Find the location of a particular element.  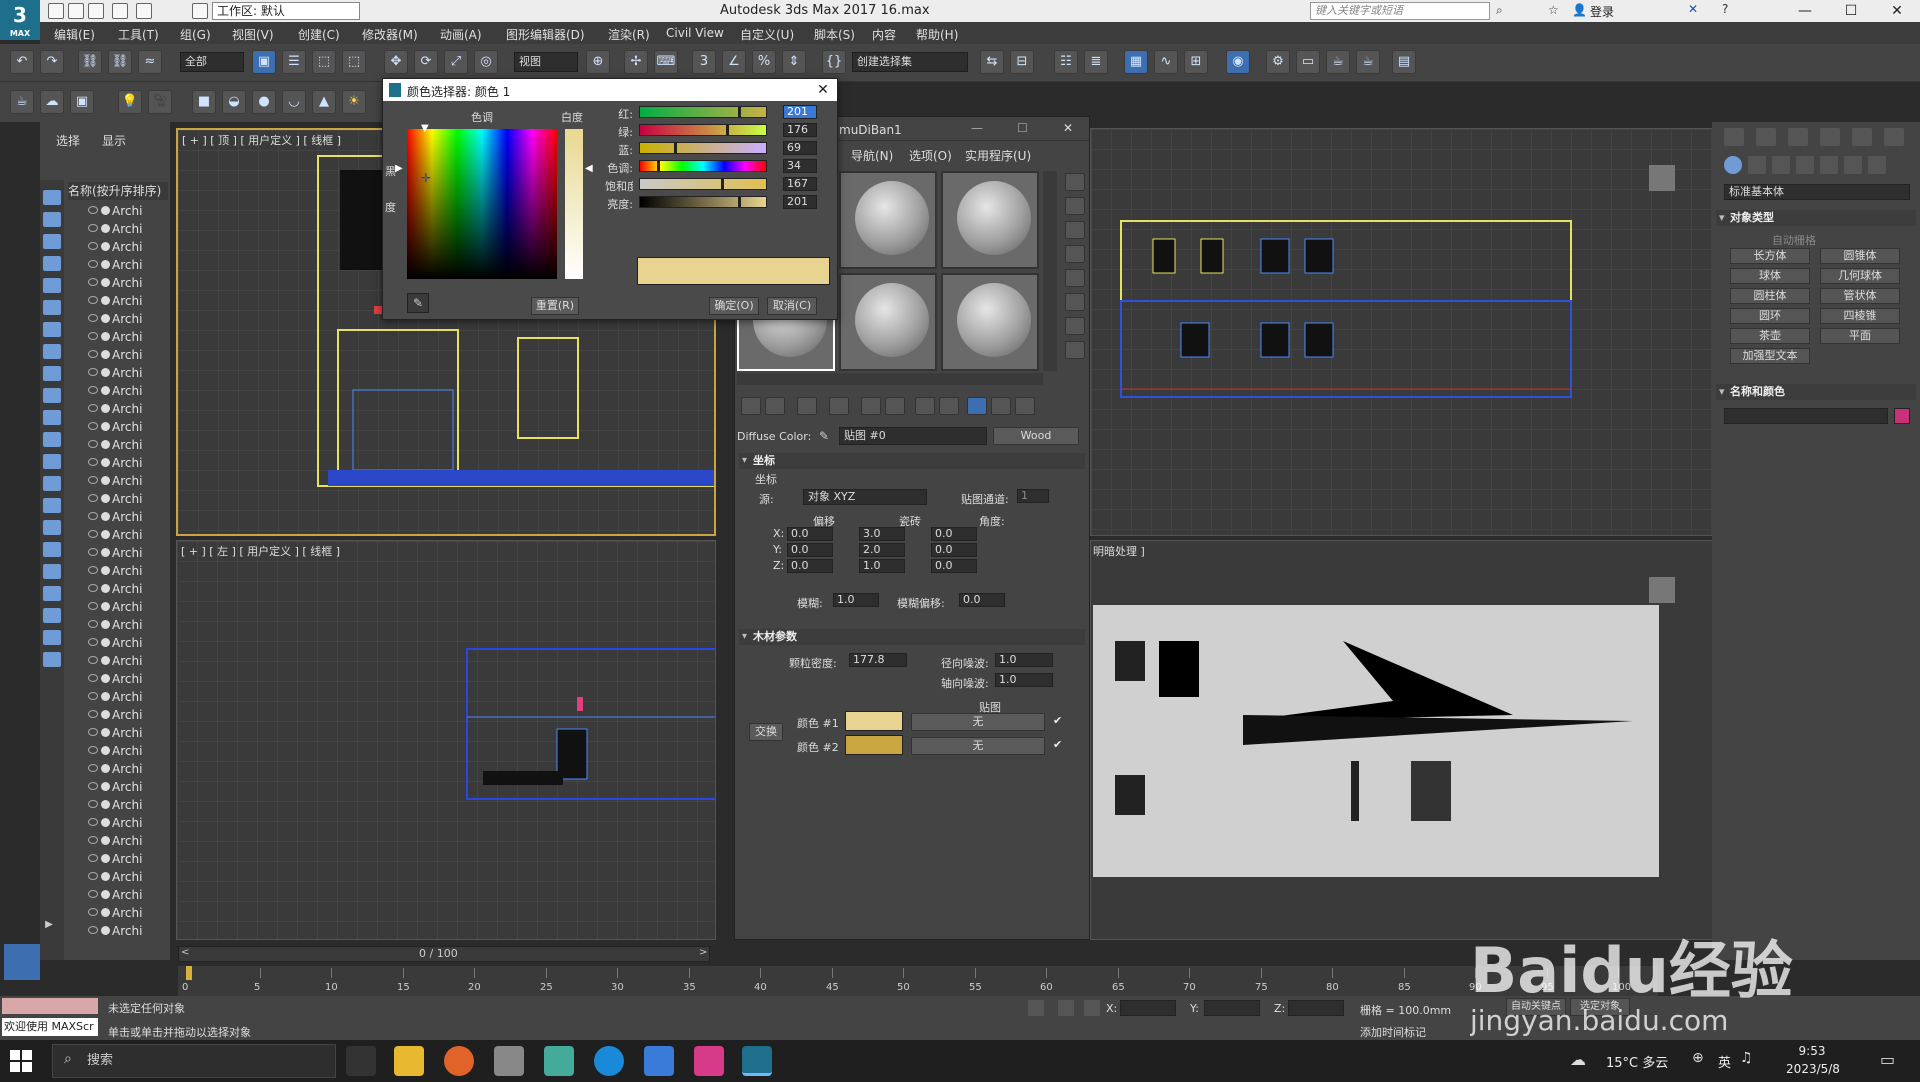

percent-snap-icon: % is located at coordinates (764, 62).